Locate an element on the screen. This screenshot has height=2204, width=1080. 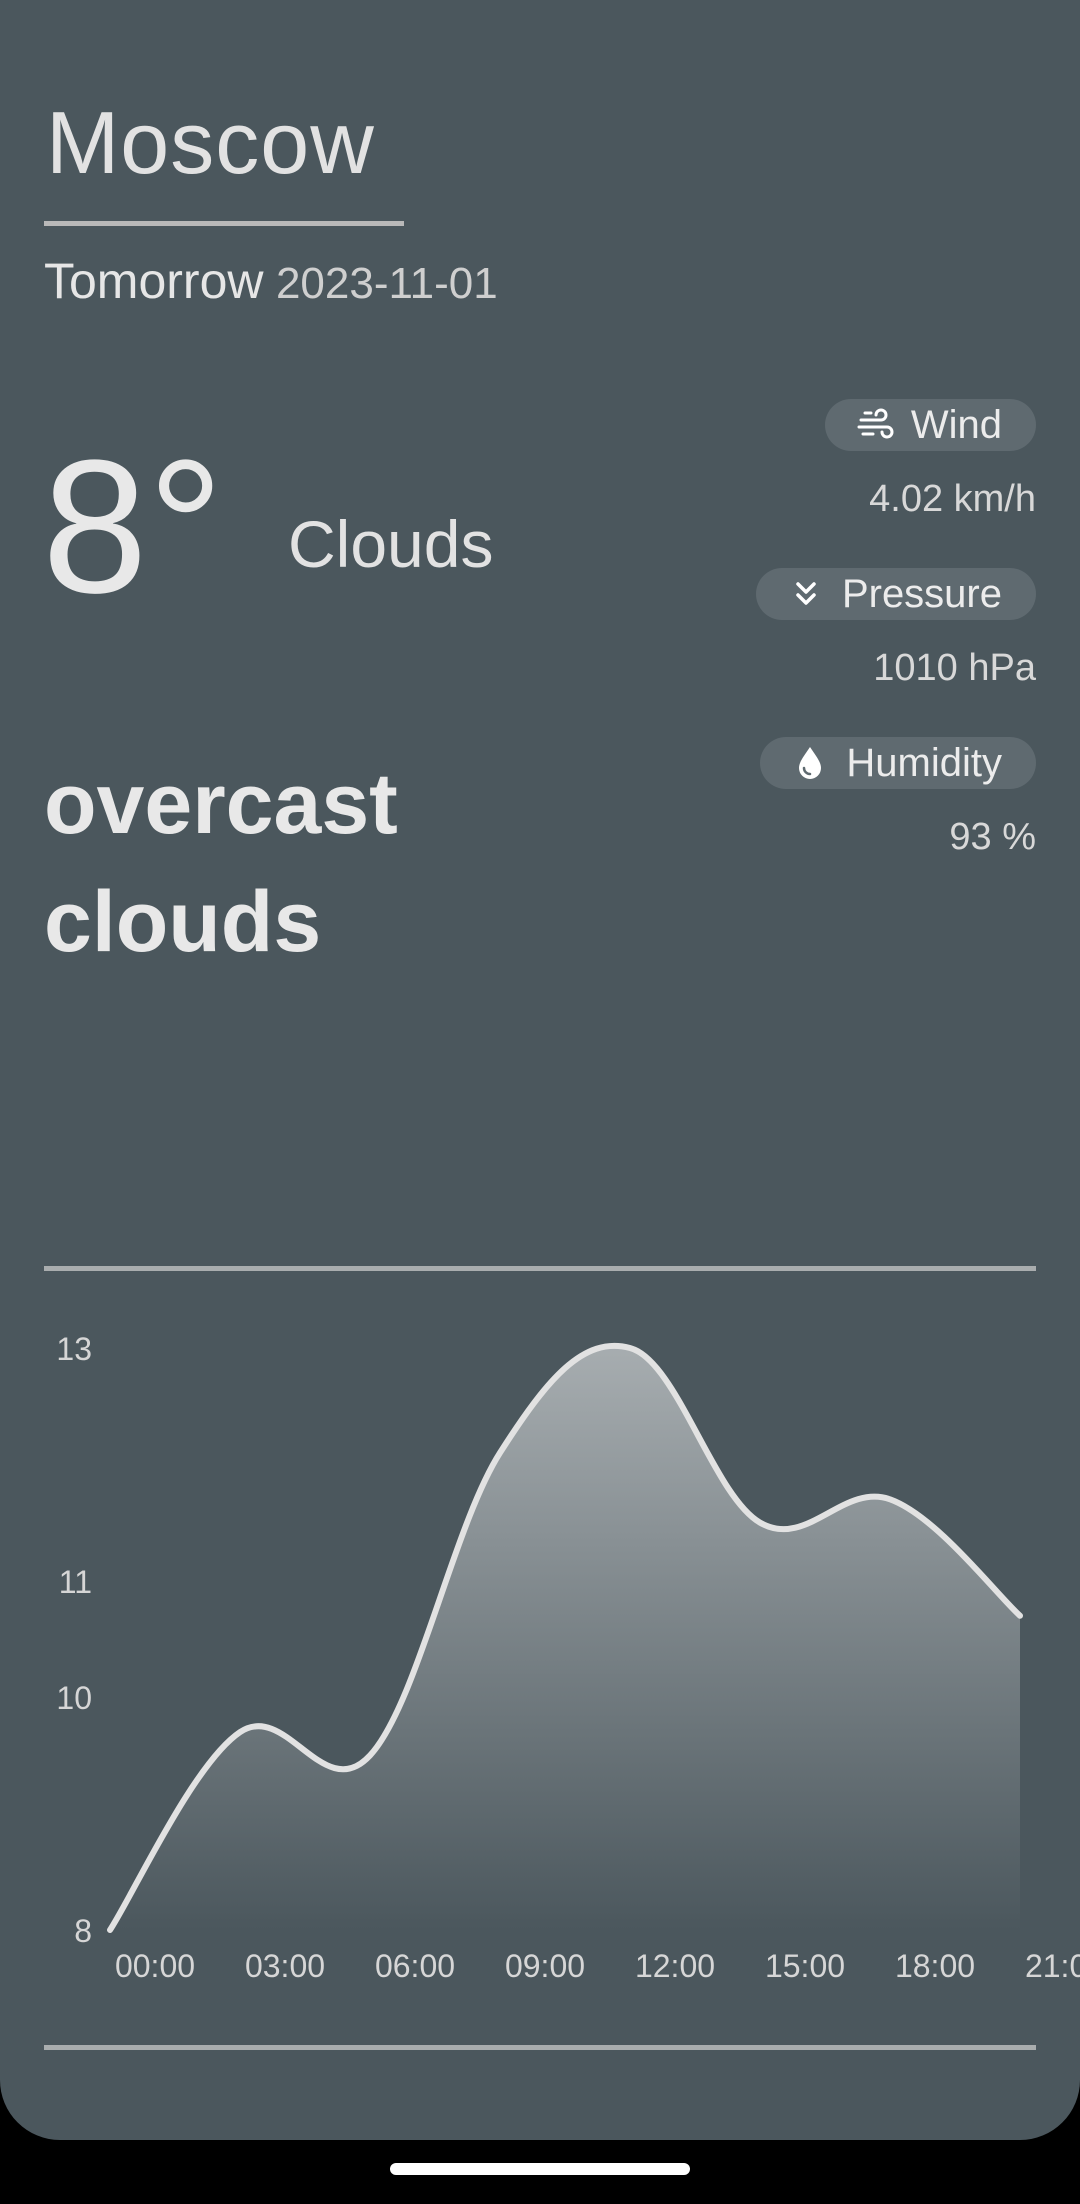
x-tick-label: 09:00 is located at coordinates (545, 1966).